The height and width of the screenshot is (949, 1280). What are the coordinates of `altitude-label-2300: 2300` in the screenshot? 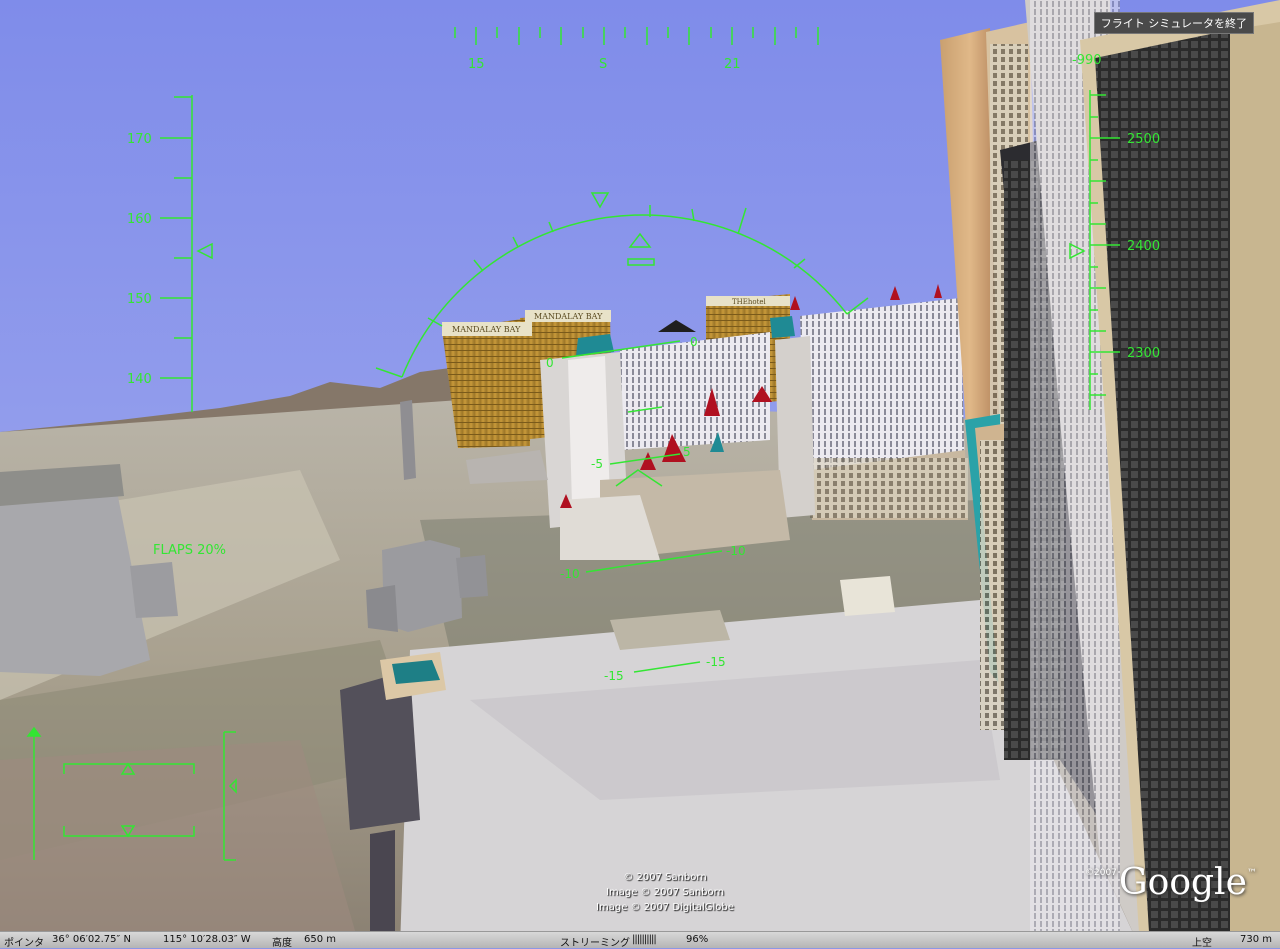 It's located at (1143, 353).